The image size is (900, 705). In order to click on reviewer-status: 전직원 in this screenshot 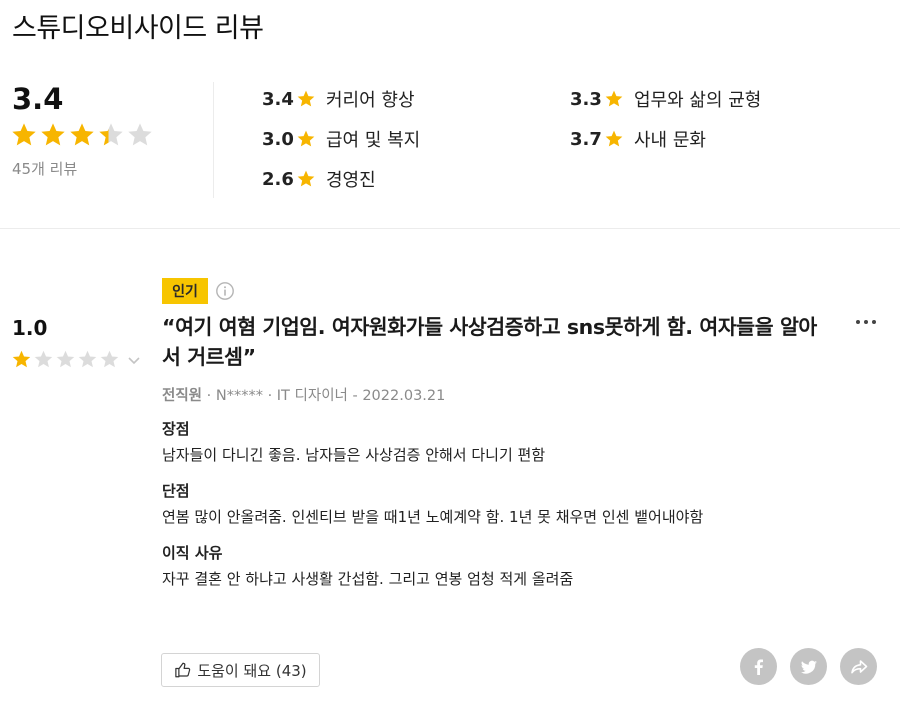, I will do `click(182, 396)`.